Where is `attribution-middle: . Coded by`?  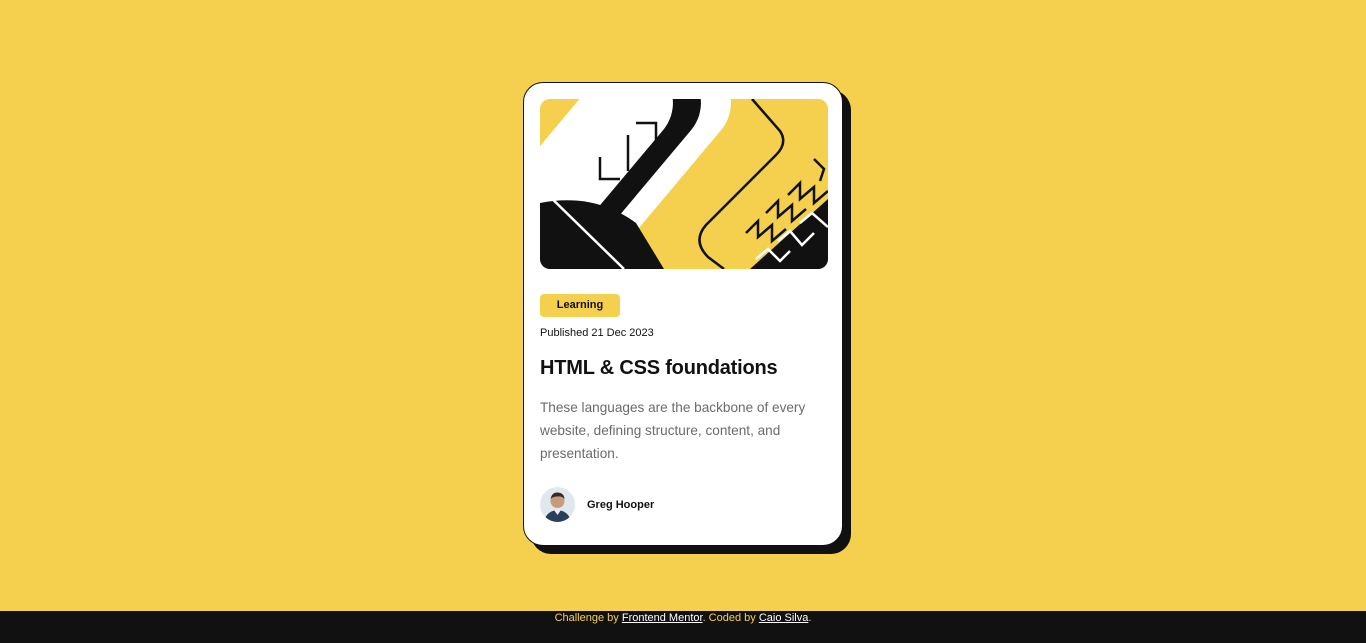 attribution-middle: . Coded by is located at coordinates (730, 618).